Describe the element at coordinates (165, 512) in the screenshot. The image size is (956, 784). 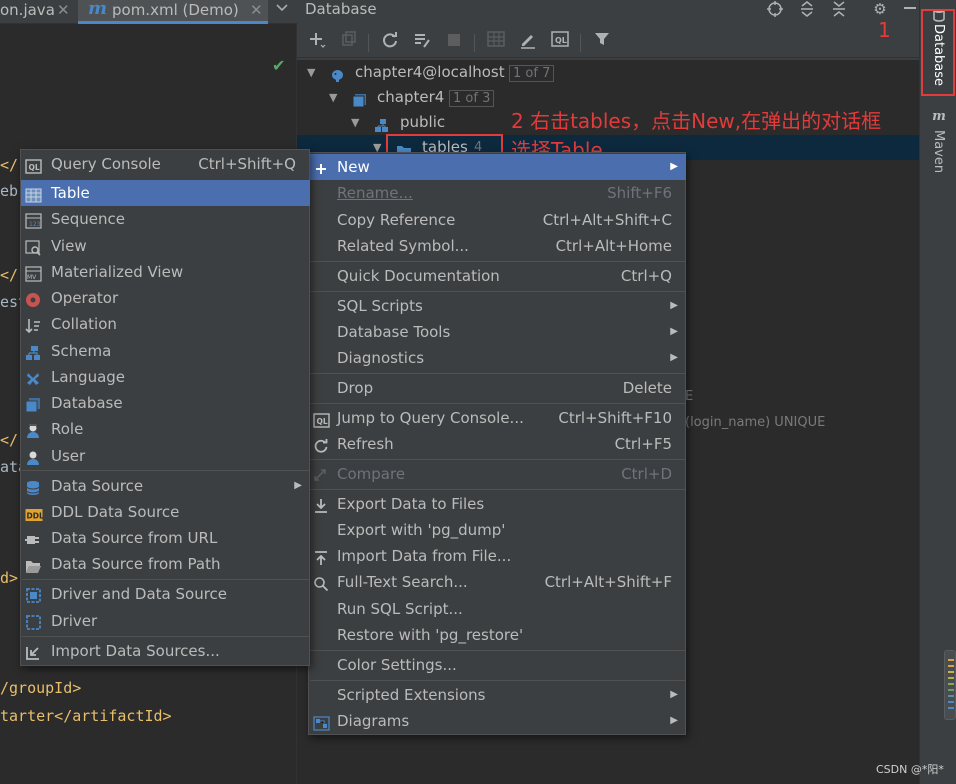
I see `menu-item-ddl-data-source: DDL DDL Data Source` at that location.